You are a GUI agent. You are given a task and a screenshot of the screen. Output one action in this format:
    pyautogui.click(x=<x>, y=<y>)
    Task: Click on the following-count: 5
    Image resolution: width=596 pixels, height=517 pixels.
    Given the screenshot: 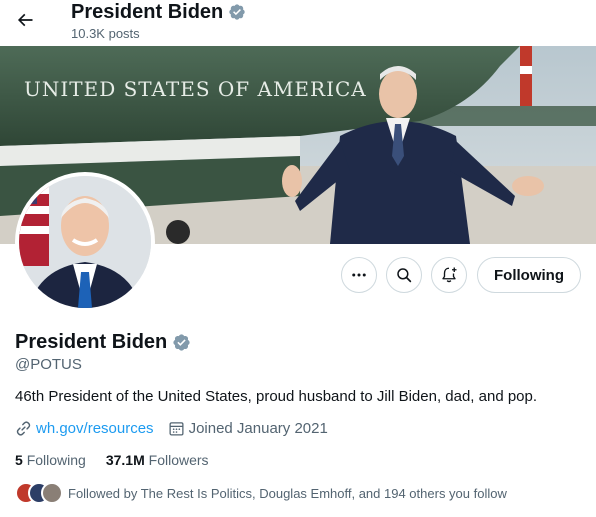 What is the action you would take?
    pyautogui.click(x=19, y=460)
    